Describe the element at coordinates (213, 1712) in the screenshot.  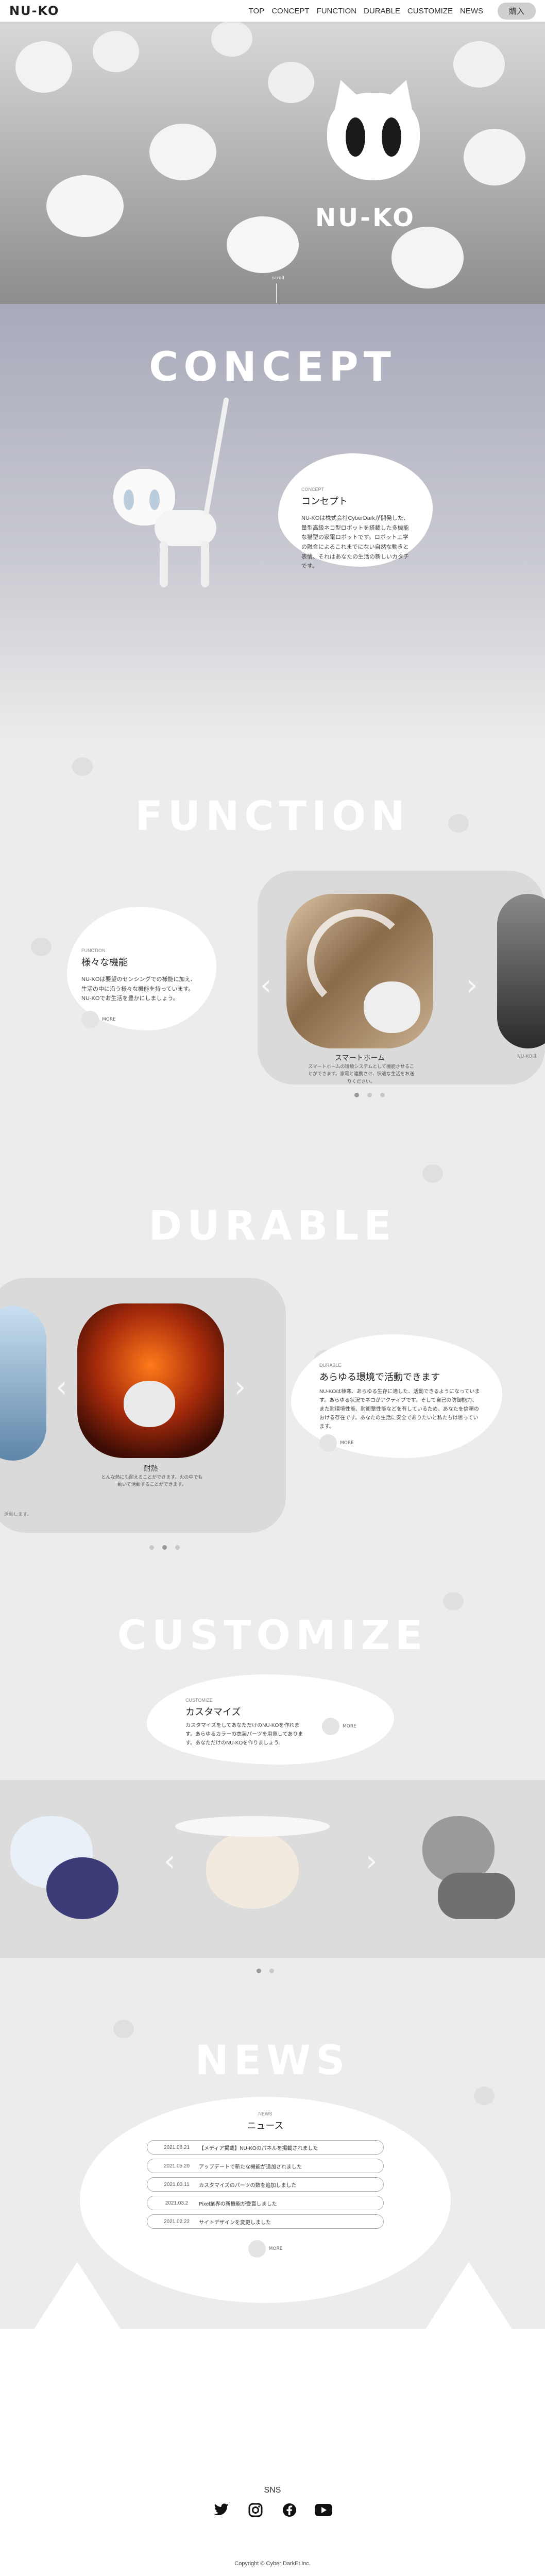
I see `customize-card-heading: カスタマイズ` at that location.